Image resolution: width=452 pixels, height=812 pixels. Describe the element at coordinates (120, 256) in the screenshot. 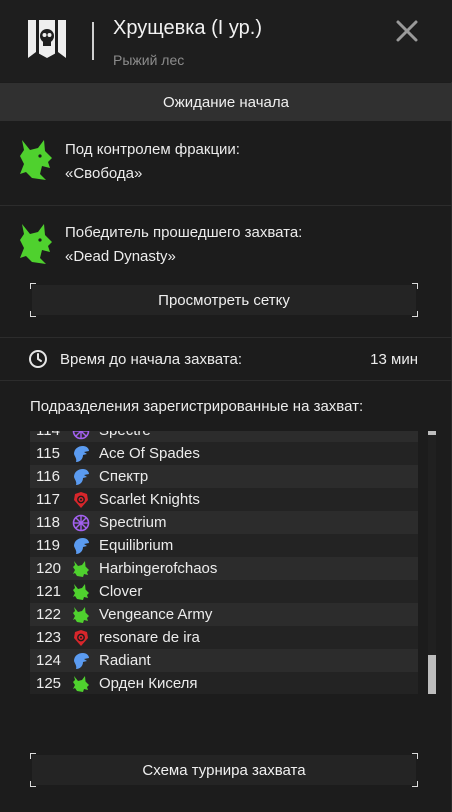

I see `winner-name: «Dead Dynasty»` at that location.